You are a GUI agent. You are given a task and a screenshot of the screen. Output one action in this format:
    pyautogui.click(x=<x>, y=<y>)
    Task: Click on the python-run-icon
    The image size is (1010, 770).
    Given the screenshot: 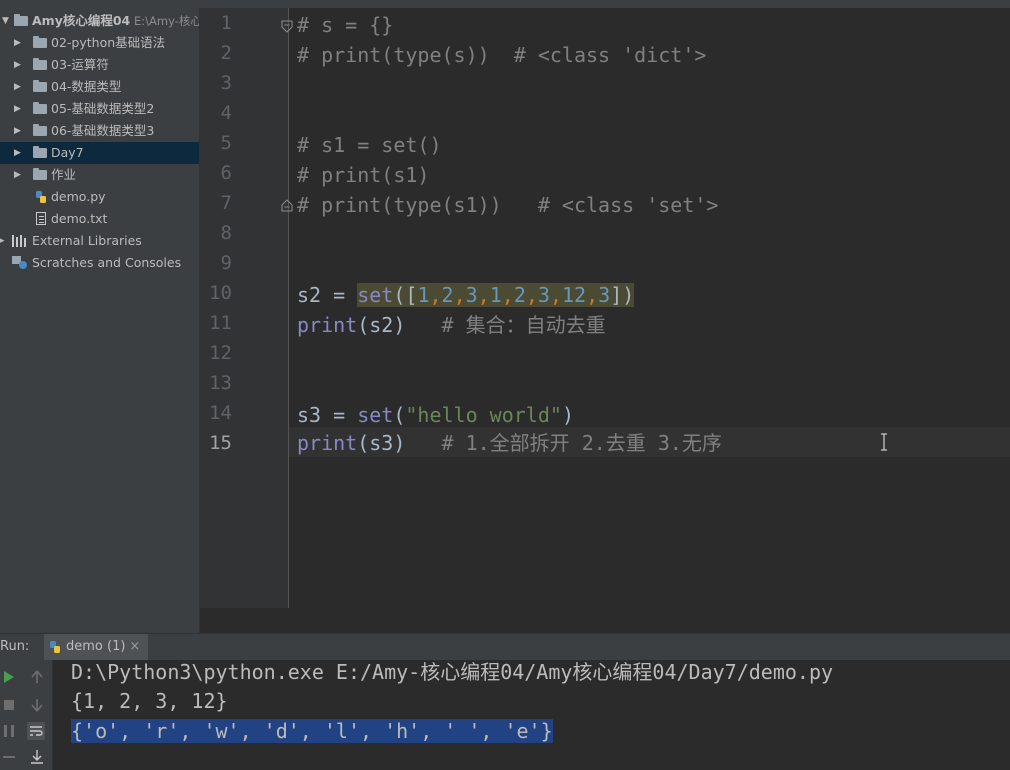 What is the action you would take?
    pyautogui.click(x=55, y=647)
    